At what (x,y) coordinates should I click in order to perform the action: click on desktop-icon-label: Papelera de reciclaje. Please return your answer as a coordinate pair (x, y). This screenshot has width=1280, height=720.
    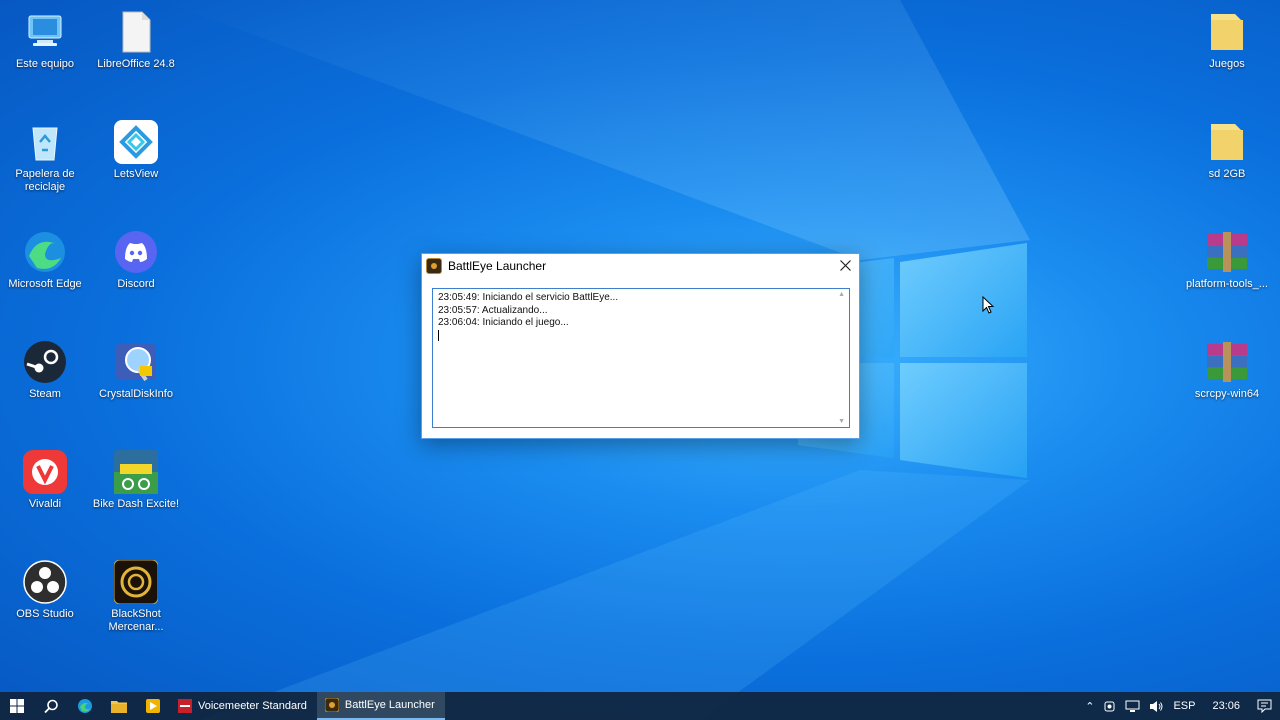
    Looking at the image, I should click on (45, 180).